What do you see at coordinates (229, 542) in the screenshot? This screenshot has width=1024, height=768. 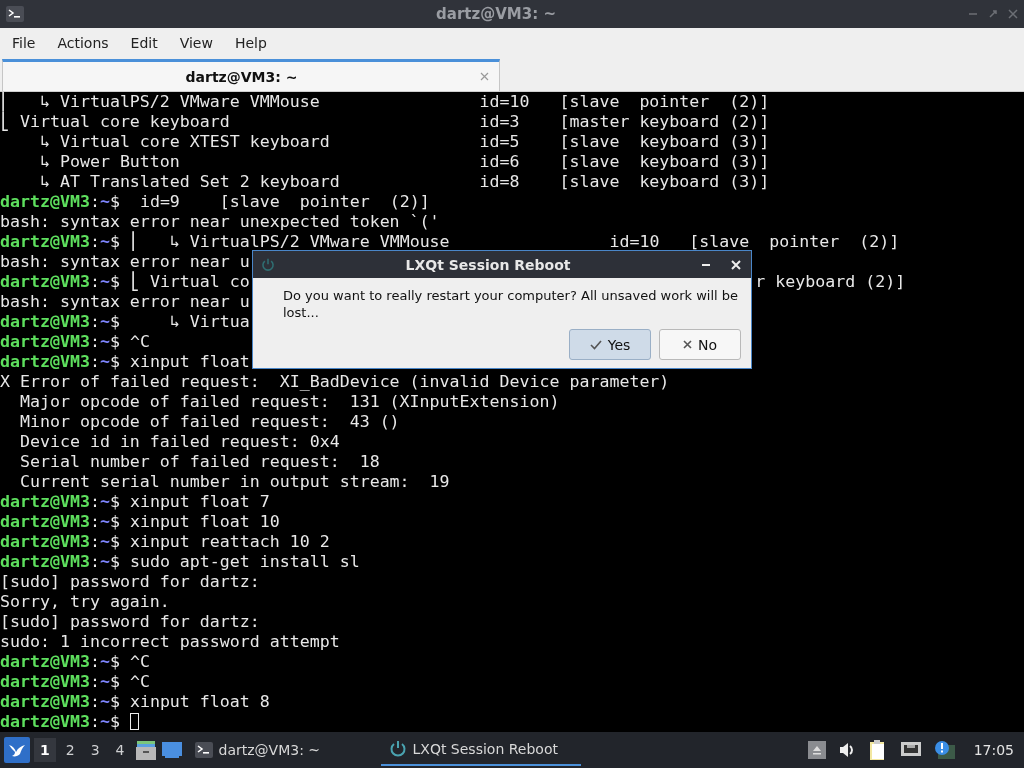 I see `command-text: xinput reattach 10 2` at bounding box center [229, 542].